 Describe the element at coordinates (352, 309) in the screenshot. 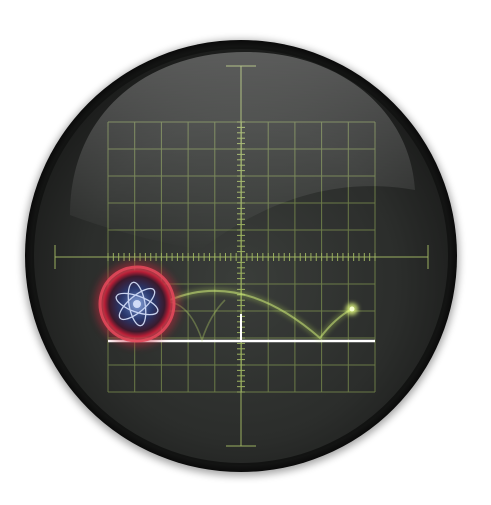

I see `trace-head` at that location.